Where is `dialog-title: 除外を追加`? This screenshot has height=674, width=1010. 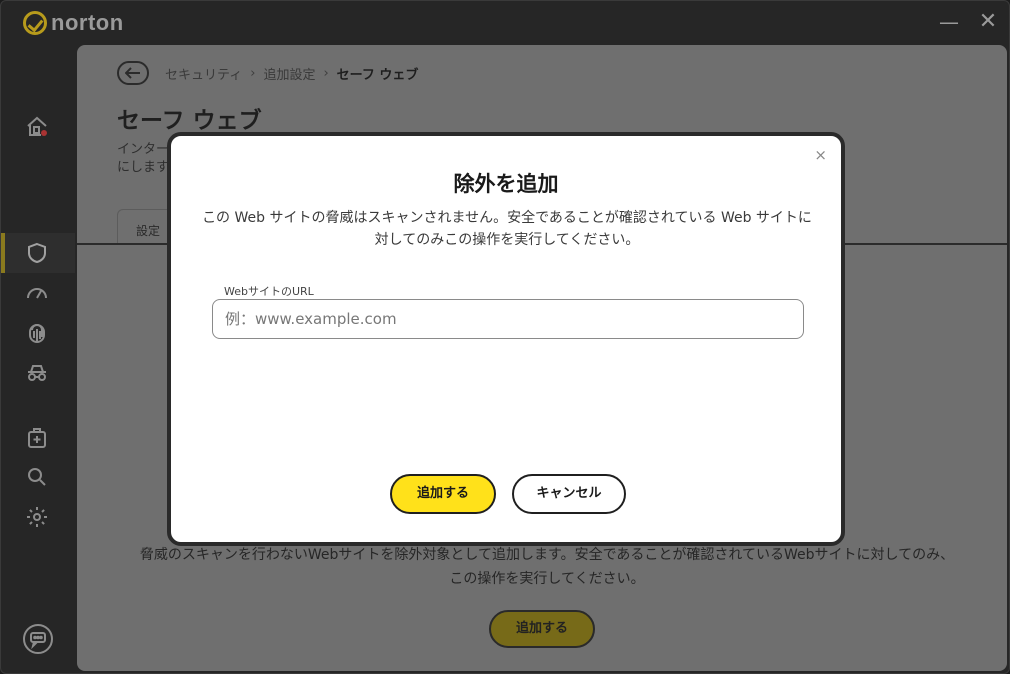
dialog-title: 除外を追加 is located at coordinates (506, 184).